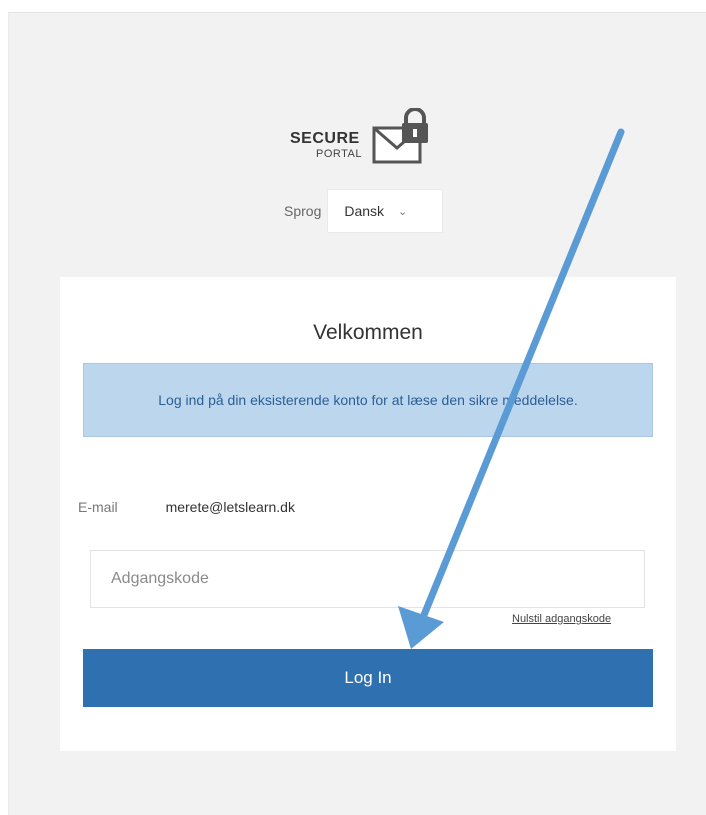  What do you see at coordinates (561, 619) in the screenshot?
I see `reset-password-link: Nulstil adgangskode` at bounding box center [561, 619].